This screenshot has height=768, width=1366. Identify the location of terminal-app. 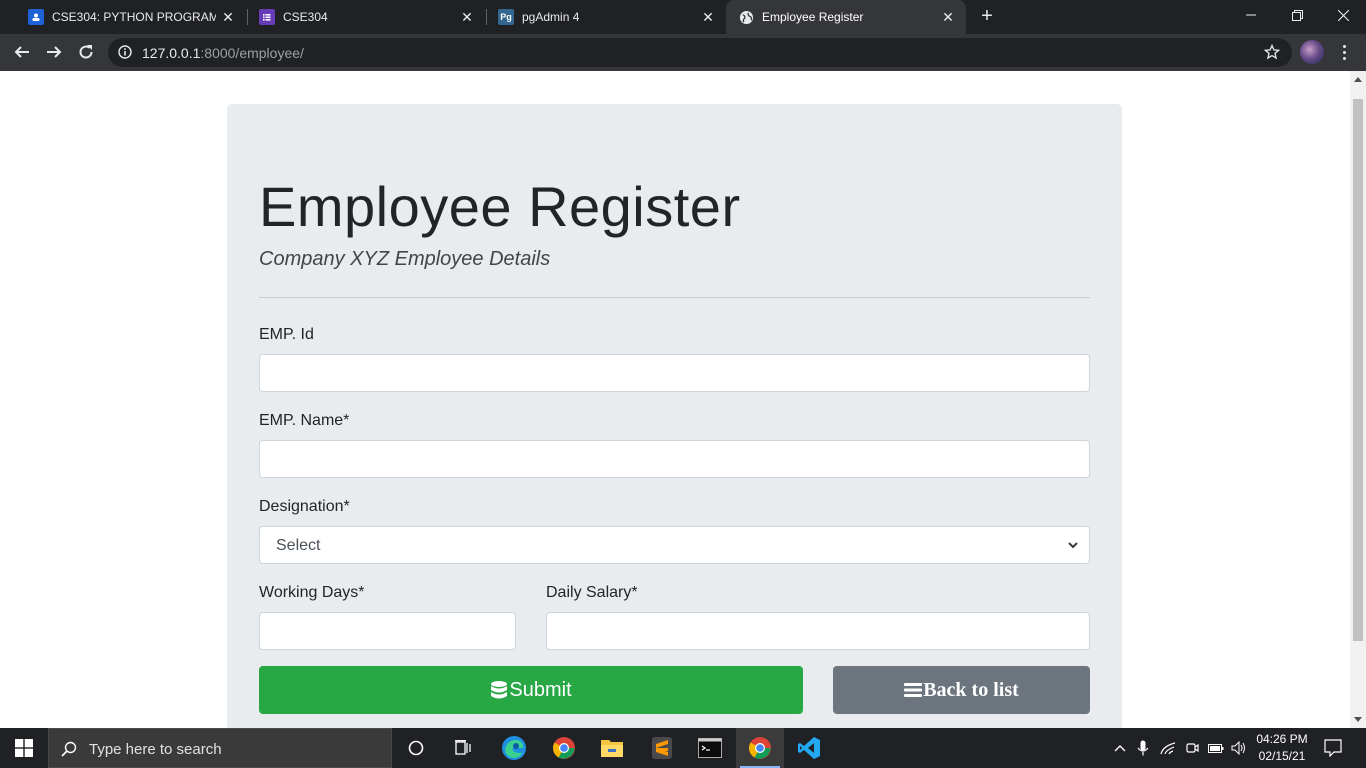
(710, 748).